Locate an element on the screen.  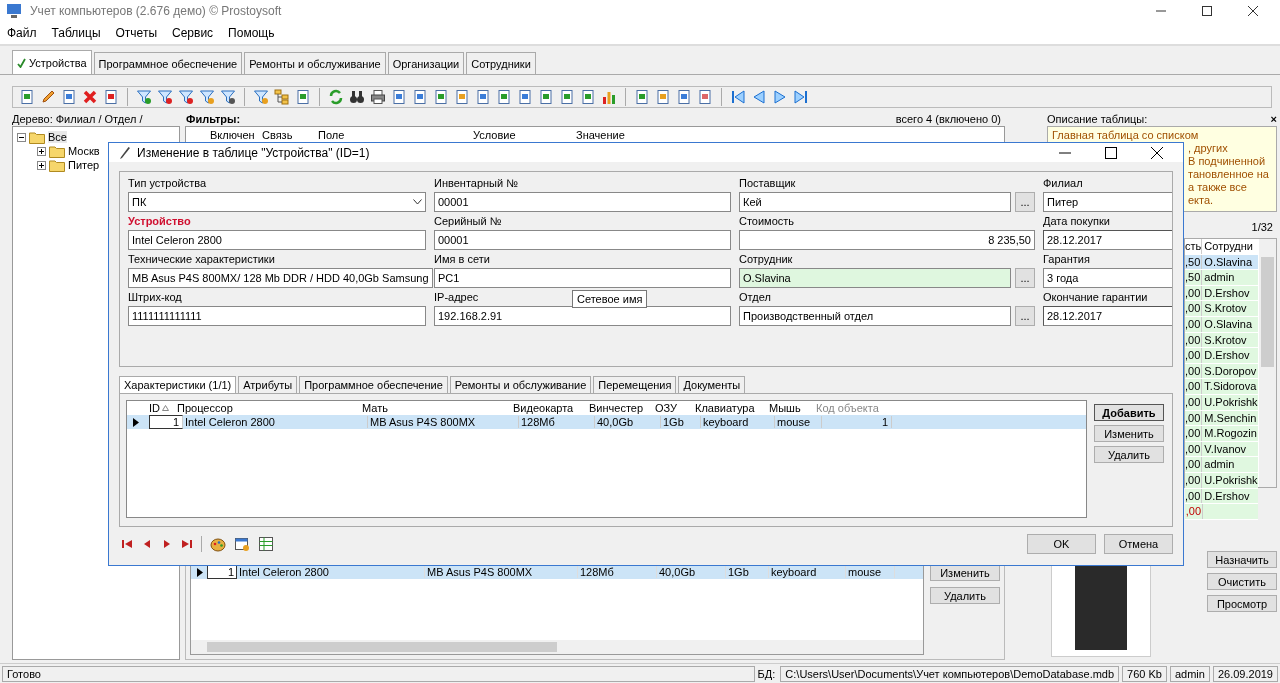
close-button: × is located at coordinates (1273, 119).